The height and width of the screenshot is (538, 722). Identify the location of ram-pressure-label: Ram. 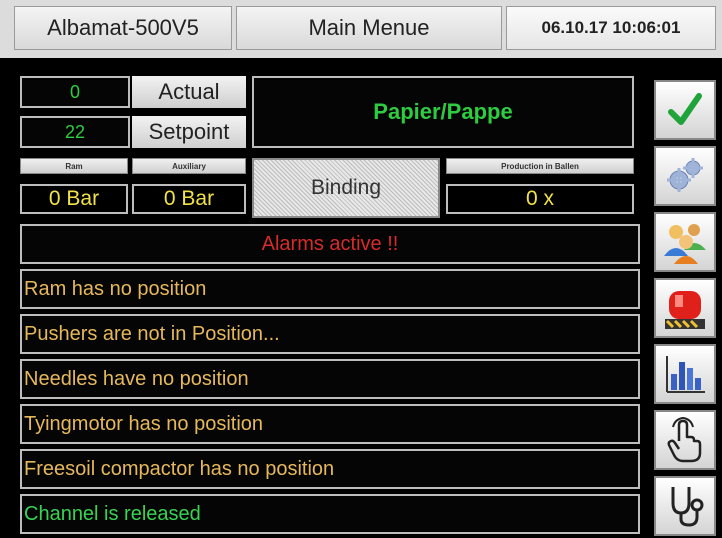
(74, 166).